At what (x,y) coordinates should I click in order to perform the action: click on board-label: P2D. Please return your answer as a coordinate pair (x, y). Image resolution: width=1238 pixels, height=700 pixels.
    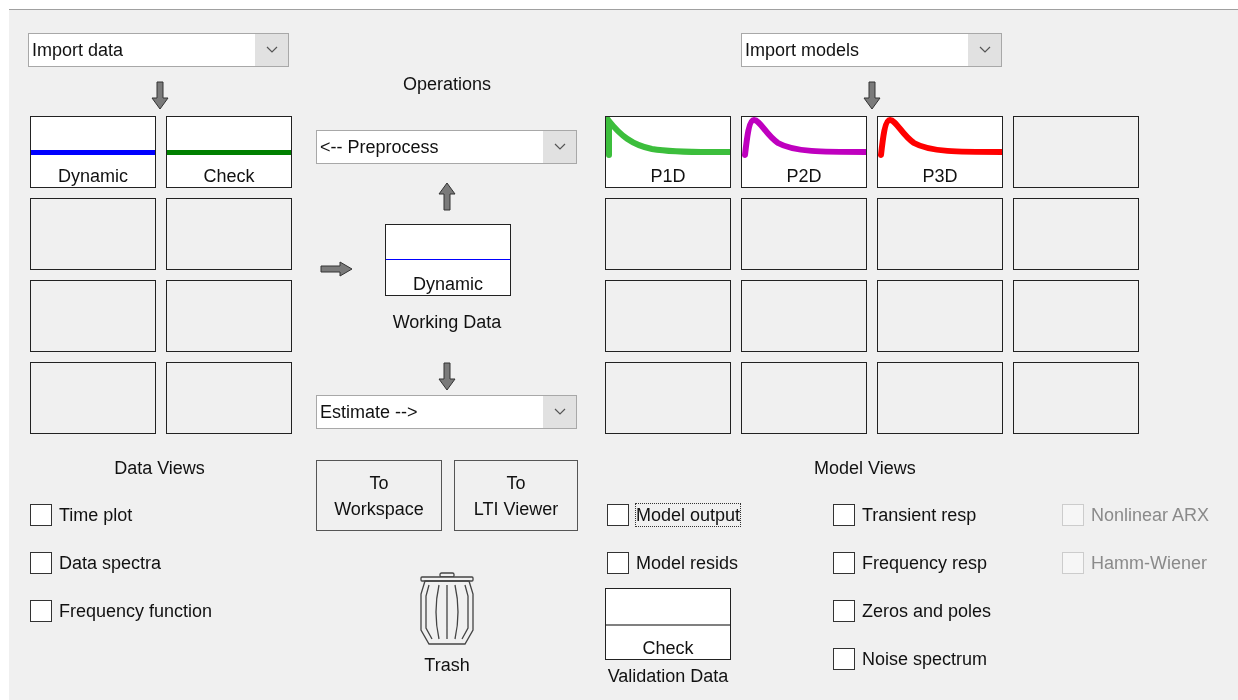
    Looking at the image, I should click on (804, 176).